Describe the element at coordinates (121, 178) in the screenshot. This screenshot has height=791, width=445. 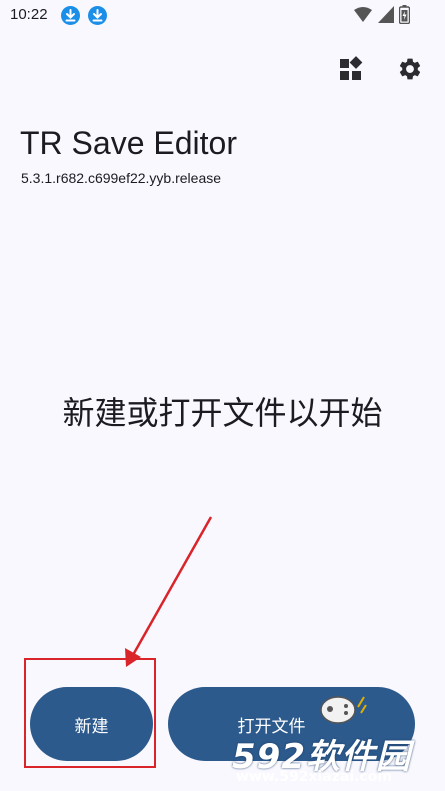
I see `app-version: 5.3.1.r682.c699ef22.yyb.release` at that location.